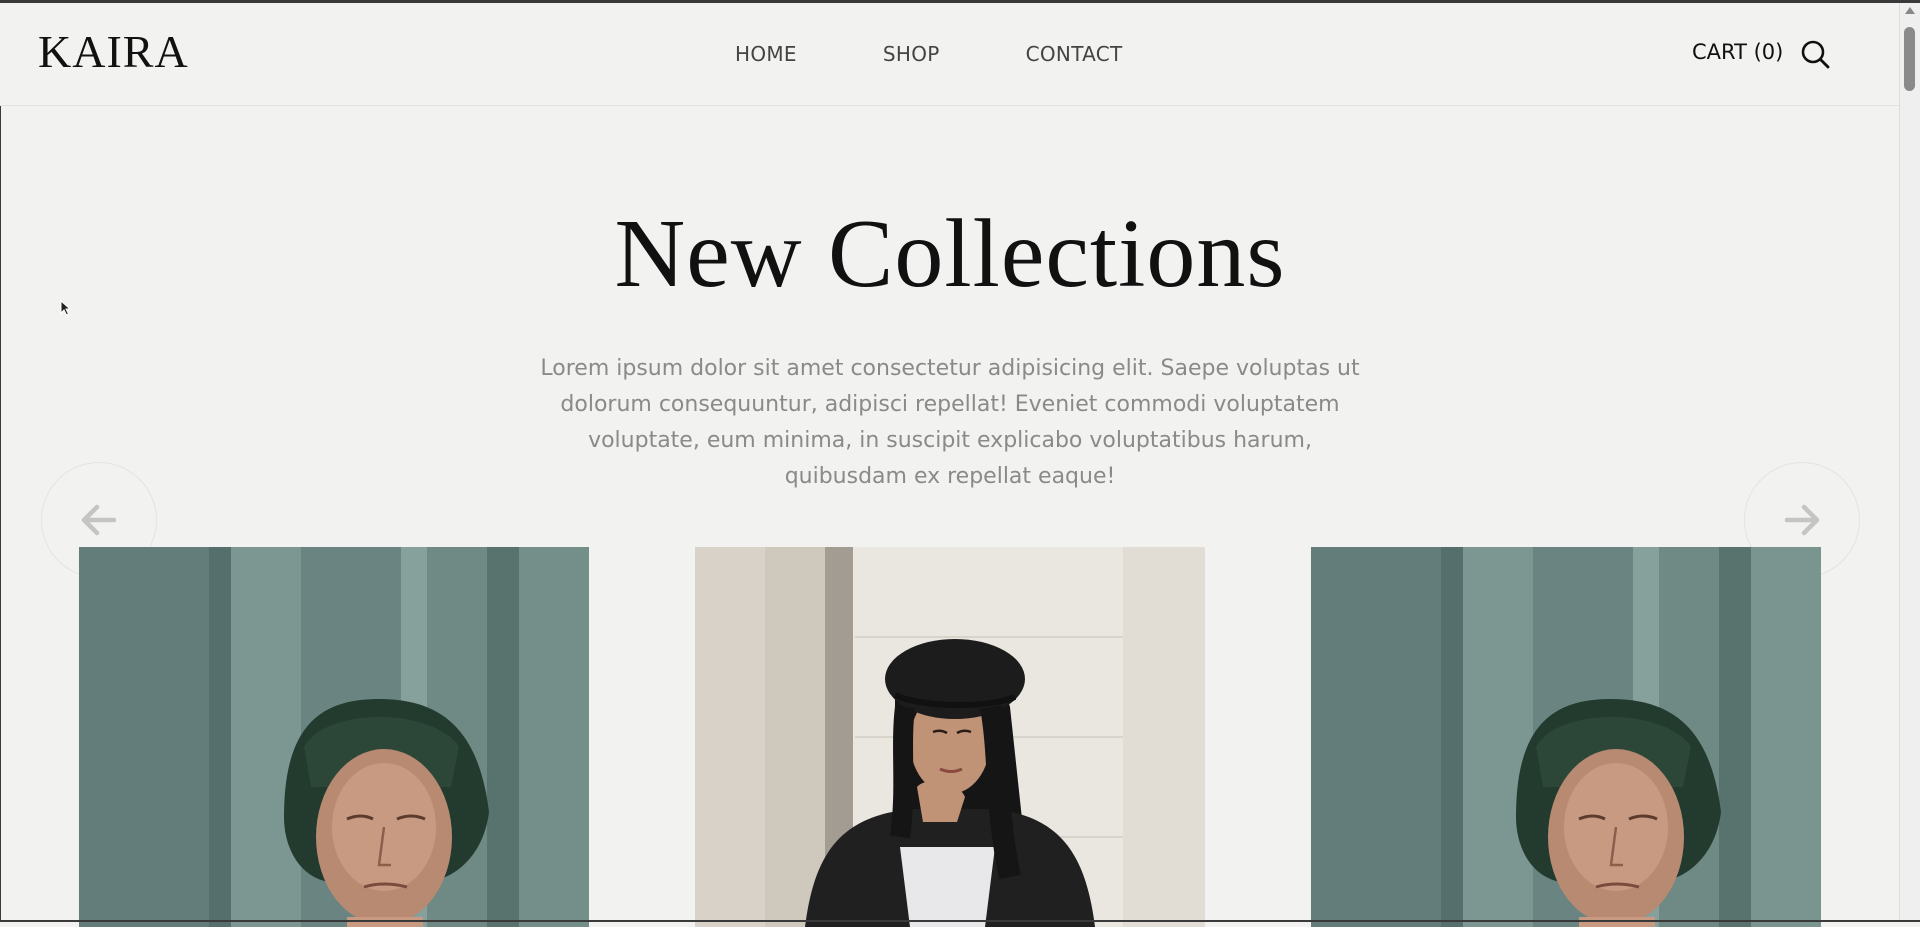 The height and width of the screenshot is (927, 1920). I want to click on search-icon, so click(1815, 54).